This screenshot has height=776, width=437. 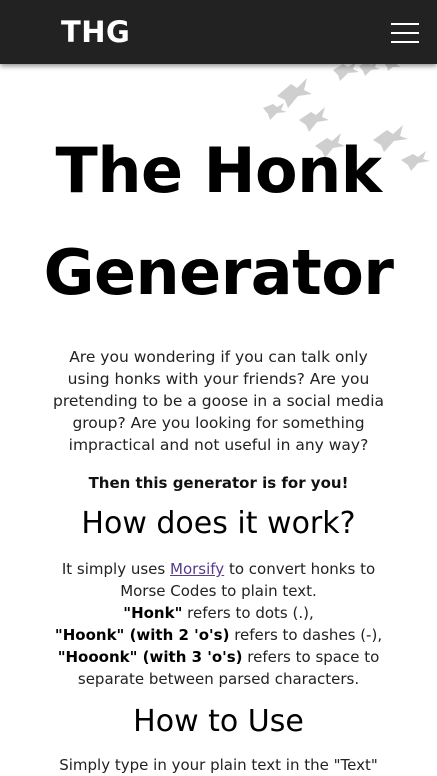 I want to click on honk-term: "Honk", so click(x=153, y=613).